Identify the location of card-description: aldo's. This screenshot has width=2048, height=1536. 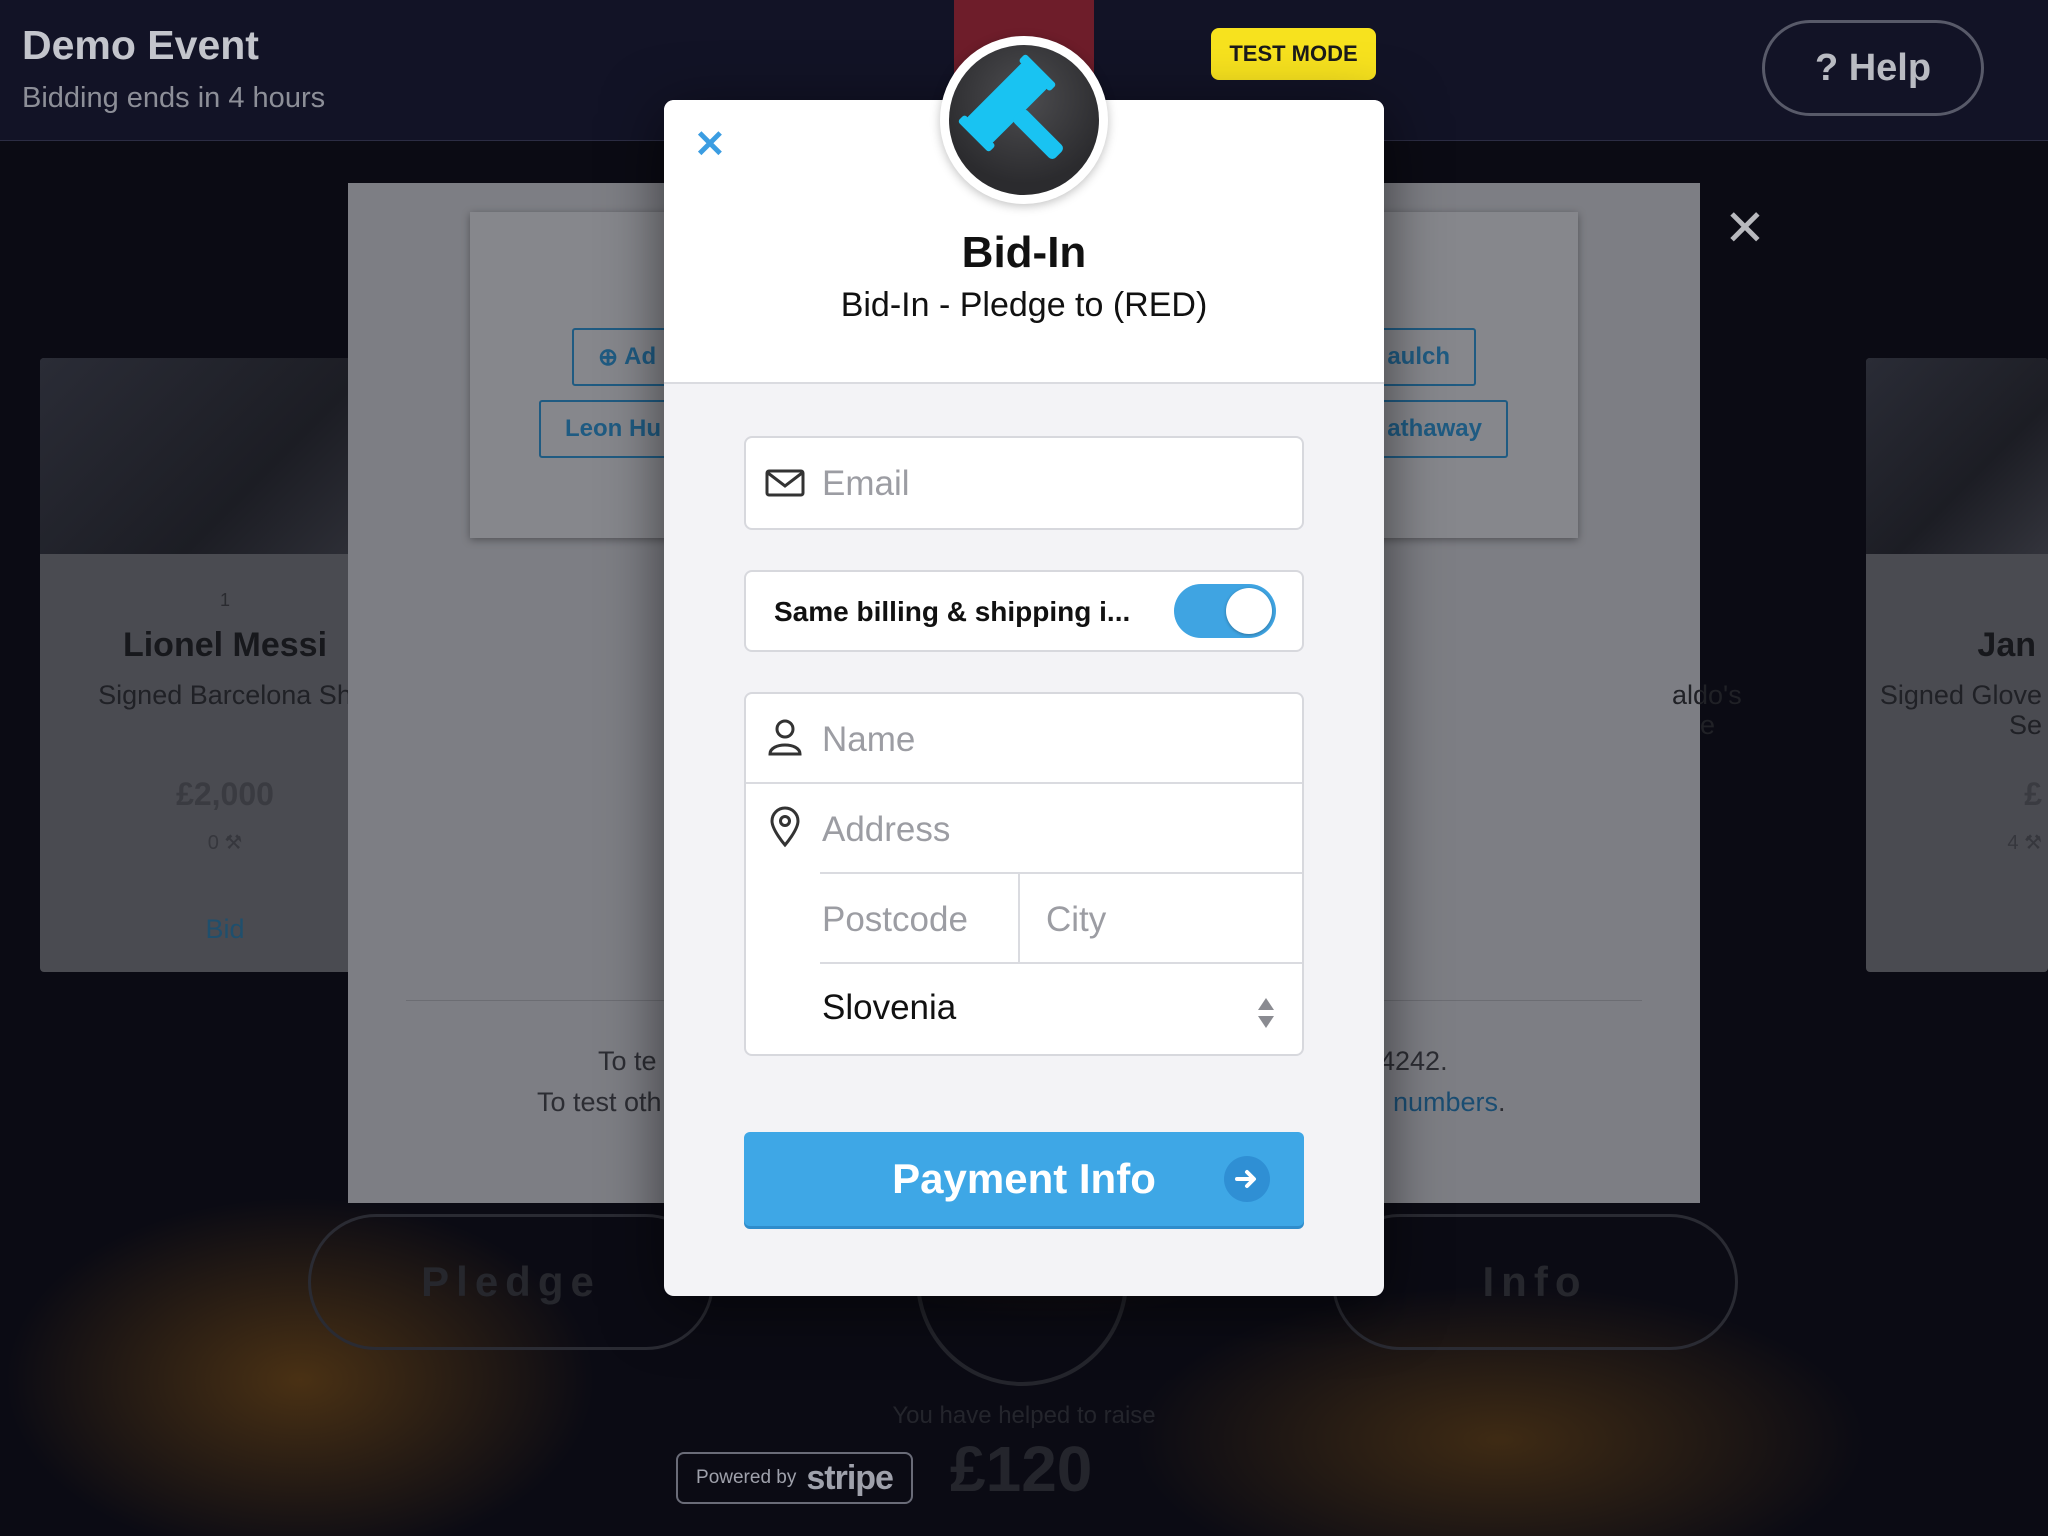
(1707, 695).